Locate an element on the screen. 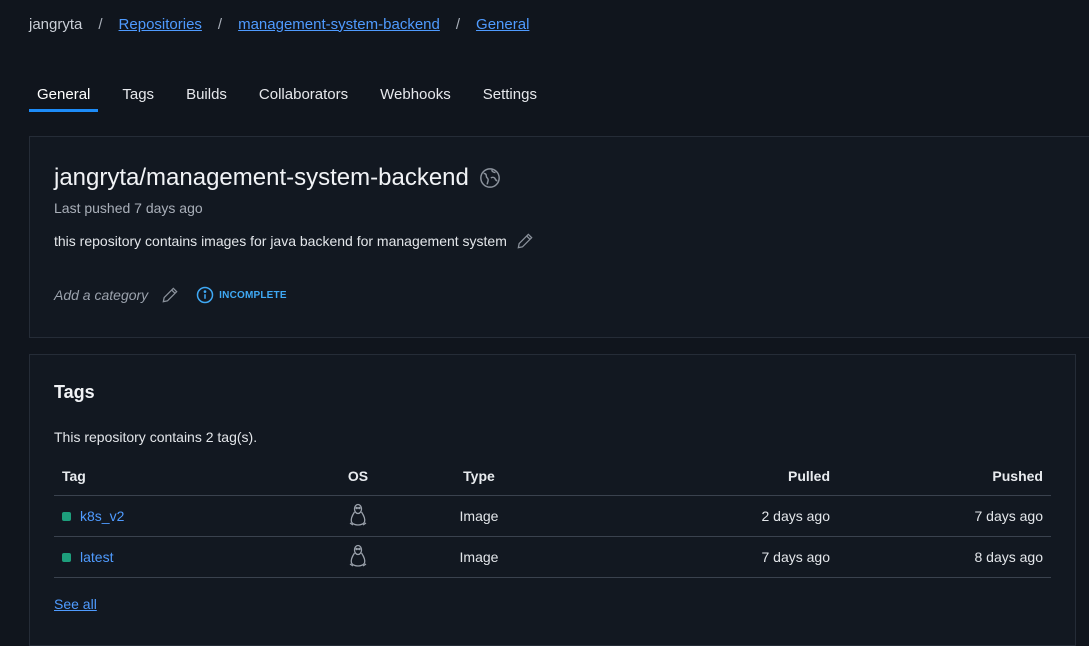  tag-pushed: 8 days ago is located at coordinates (944, 557).